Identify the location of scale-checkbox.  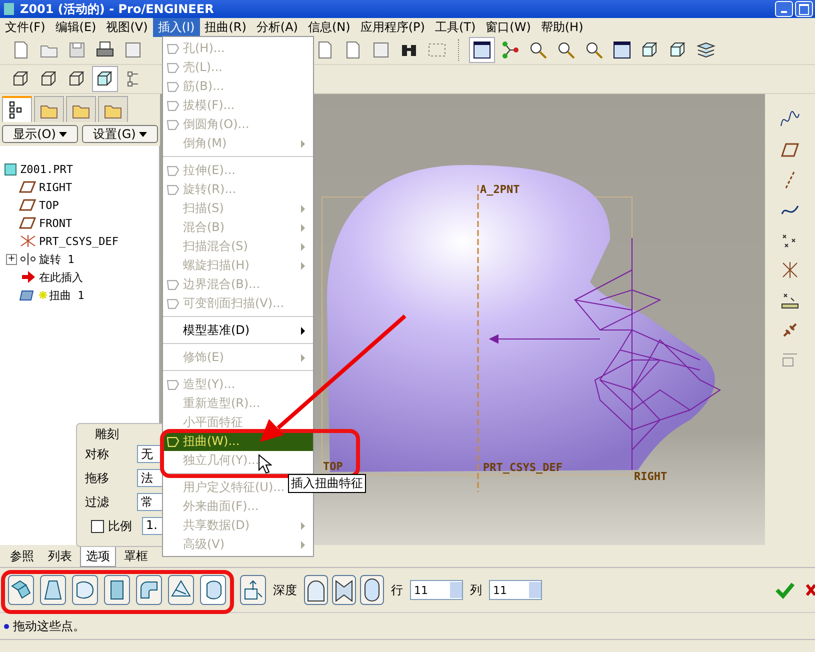
(97, 526).